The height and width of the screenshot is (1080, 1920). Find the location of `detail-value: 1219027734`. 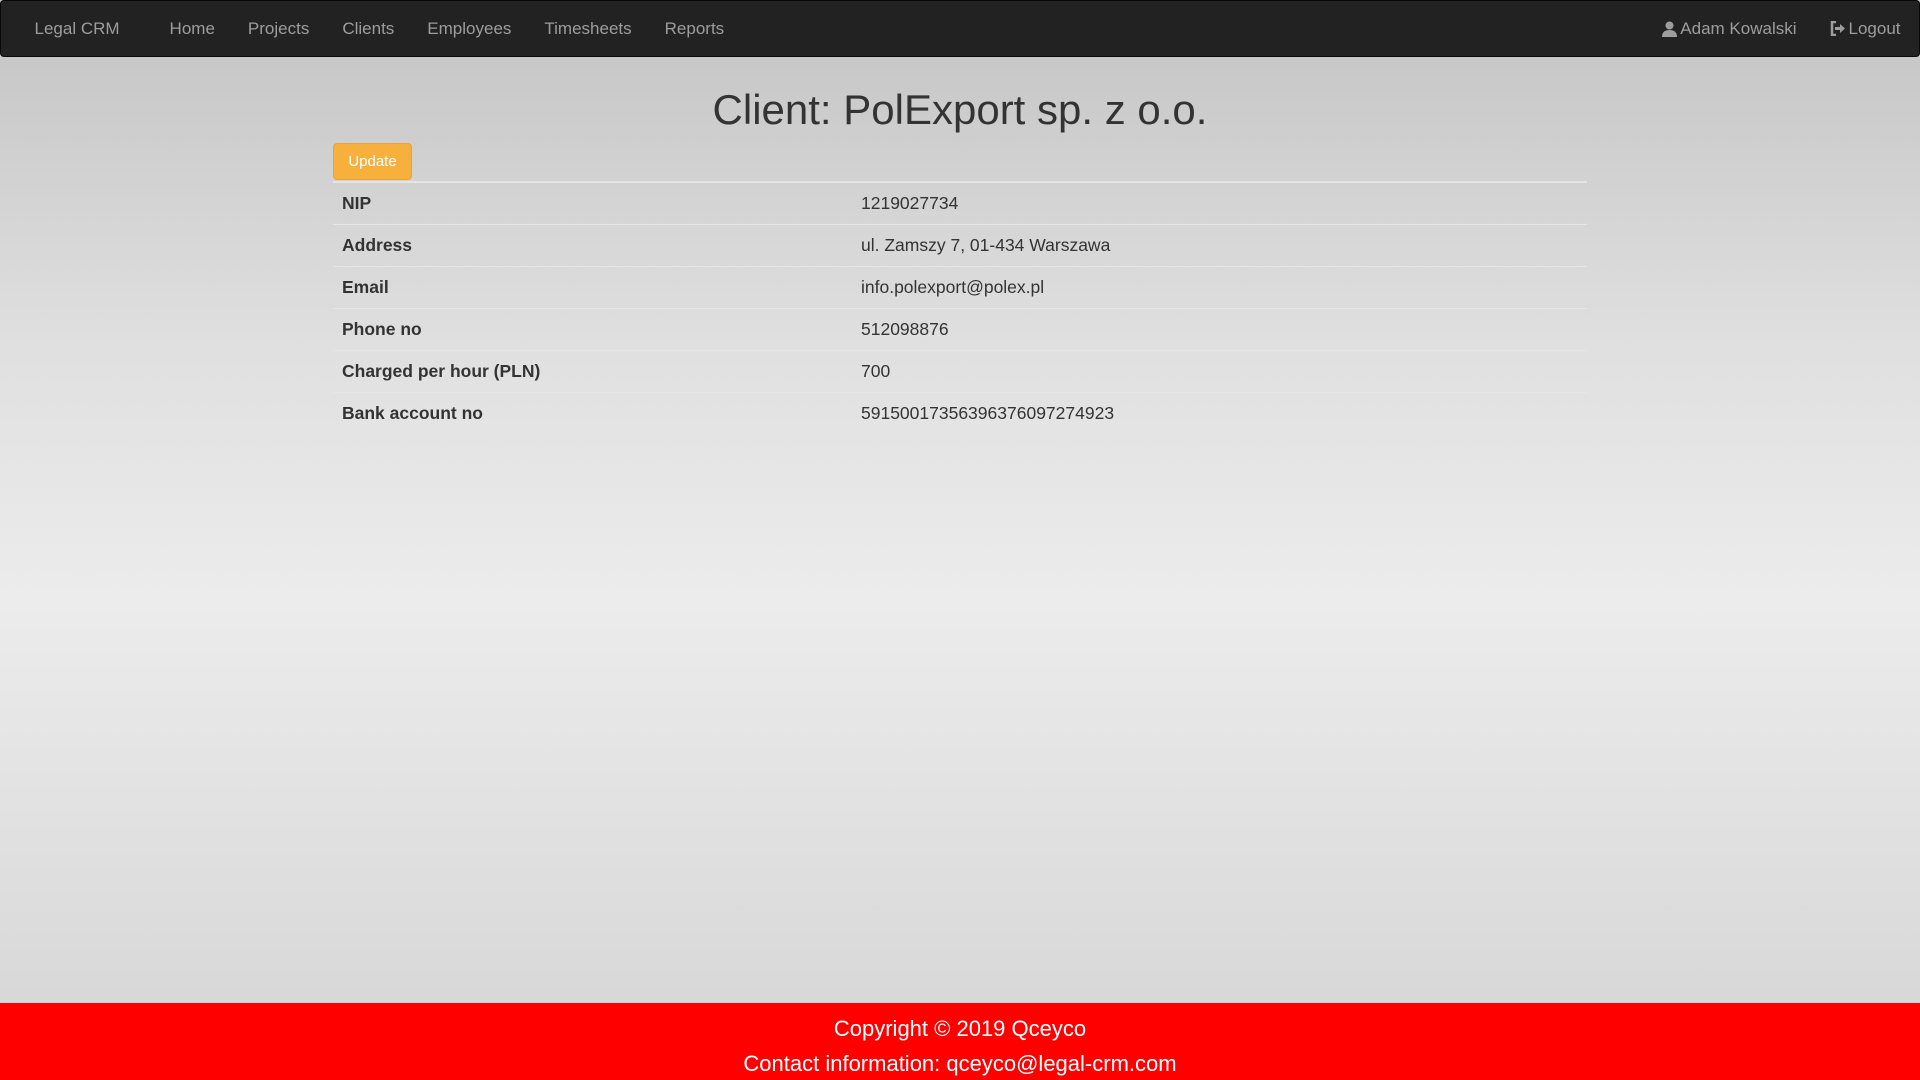

detail-value: 1219027734 is located at coordinates (1219, 202).